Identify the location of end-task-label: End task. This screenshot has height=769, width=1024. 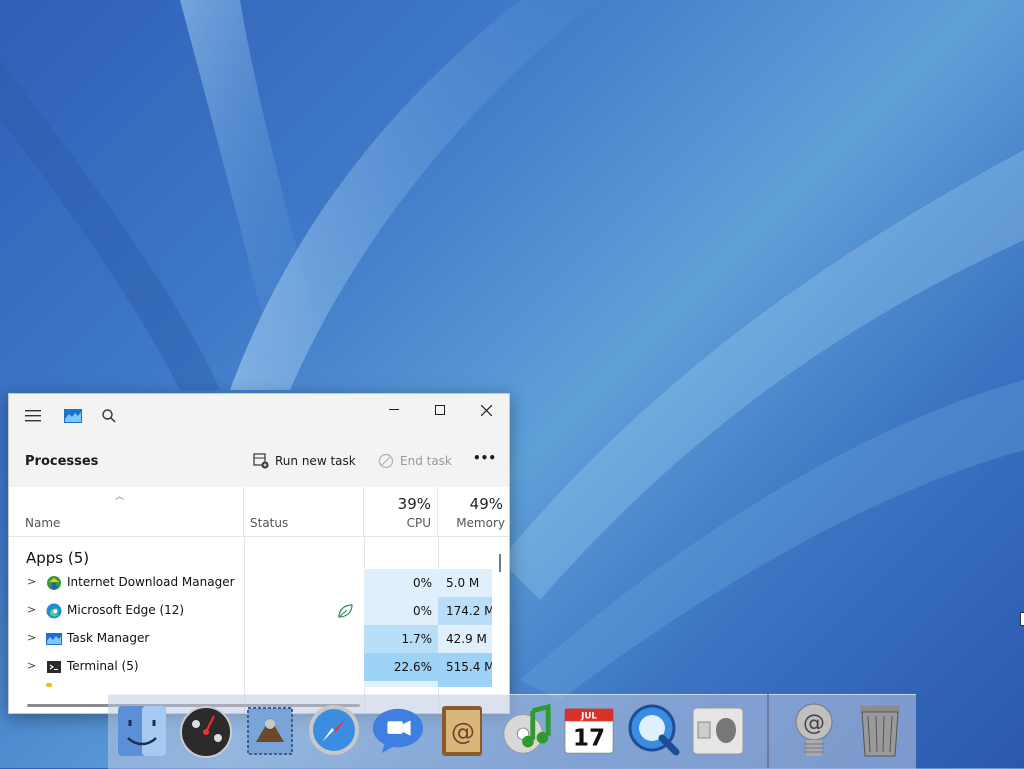
(426, 461).